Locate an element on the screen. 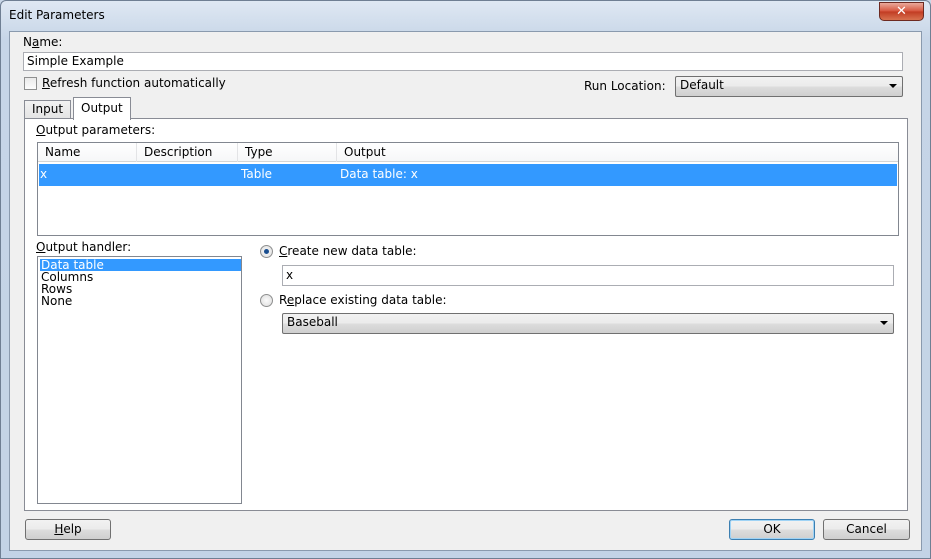 This screenshot has height=559, width=931. create-new-label: Create new data table: is located at coordinates (348, 251).